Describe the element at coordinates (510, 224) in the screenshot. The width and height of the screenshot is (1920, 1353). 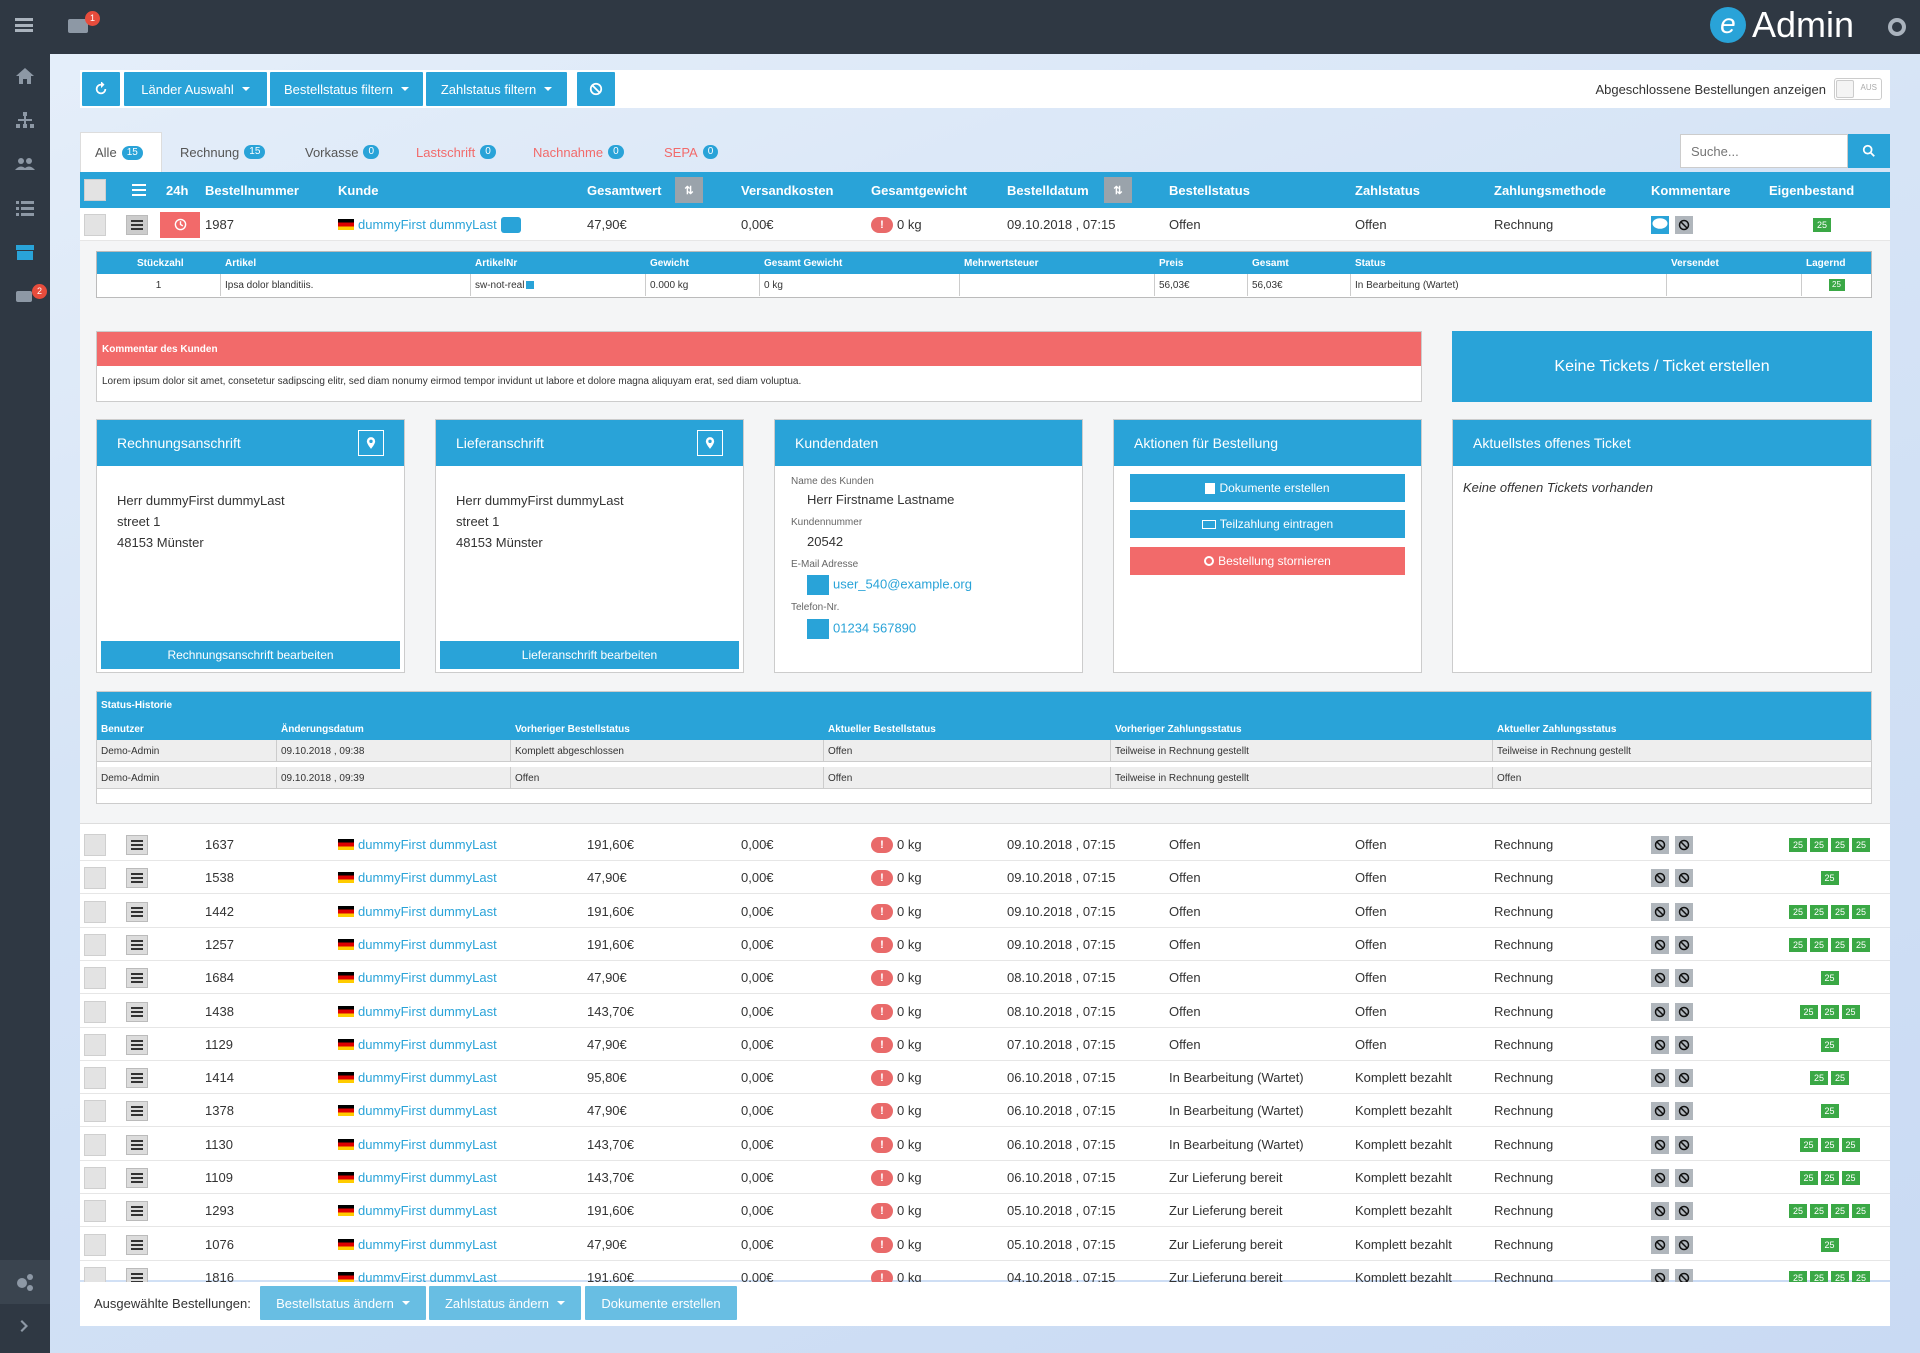
I see `chat-icon` at that location.